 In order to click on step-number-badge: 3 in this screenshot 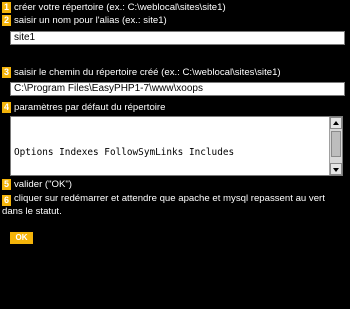, I will do `click(6, 72)`.